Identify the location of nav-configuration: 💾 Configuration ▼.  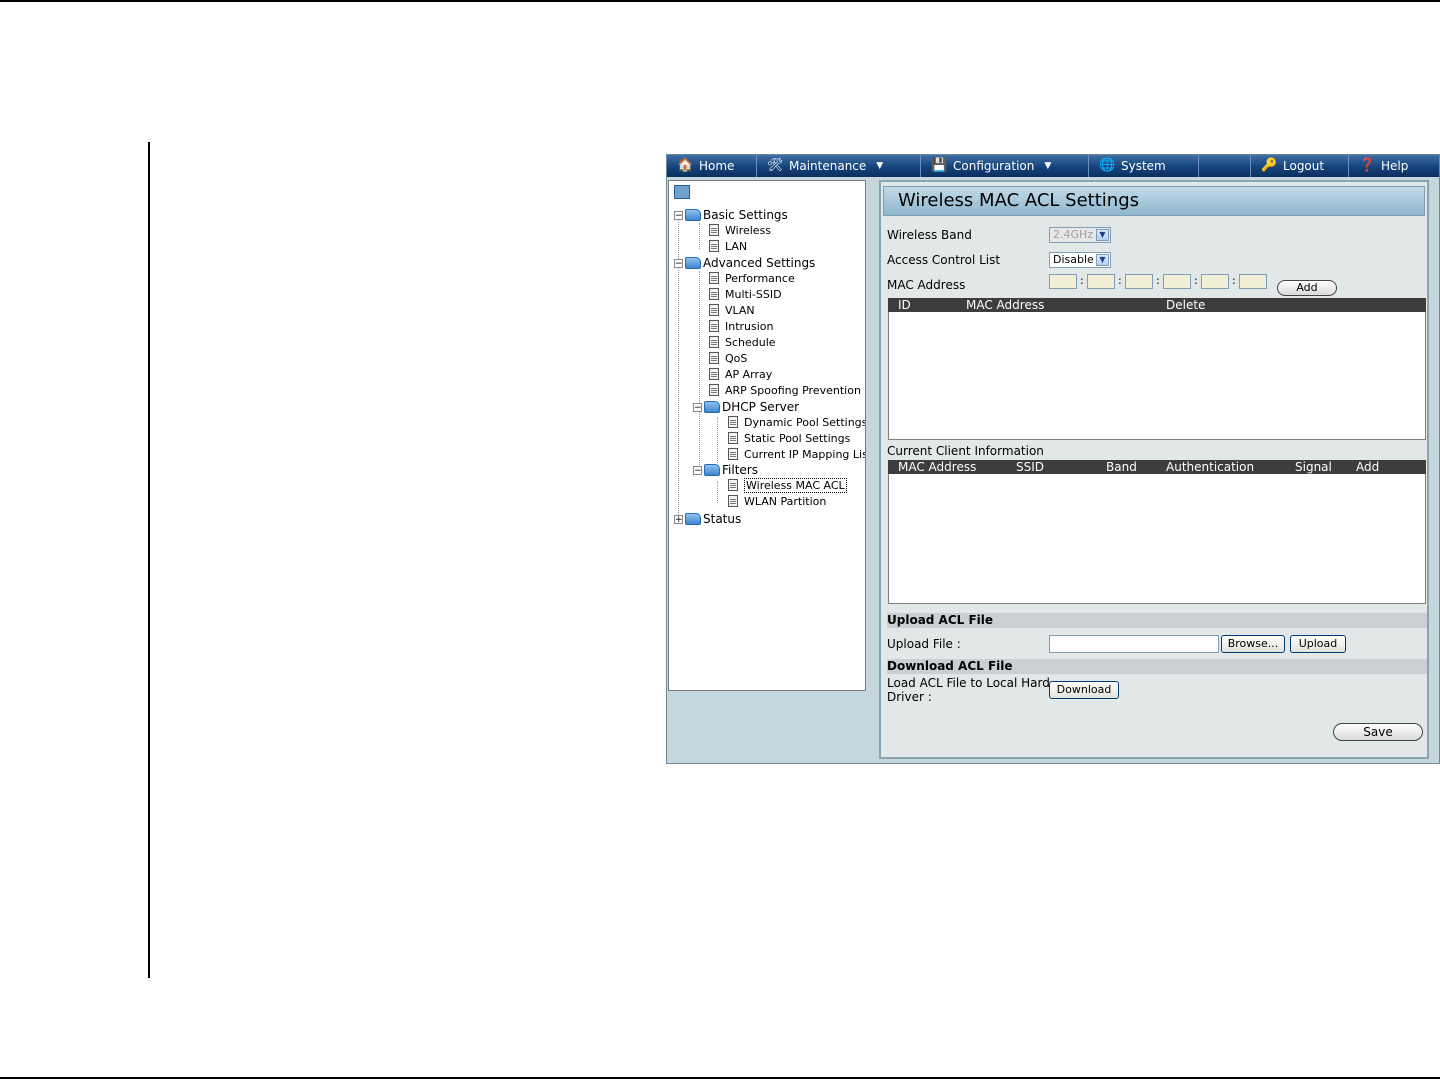
(1005, 166).